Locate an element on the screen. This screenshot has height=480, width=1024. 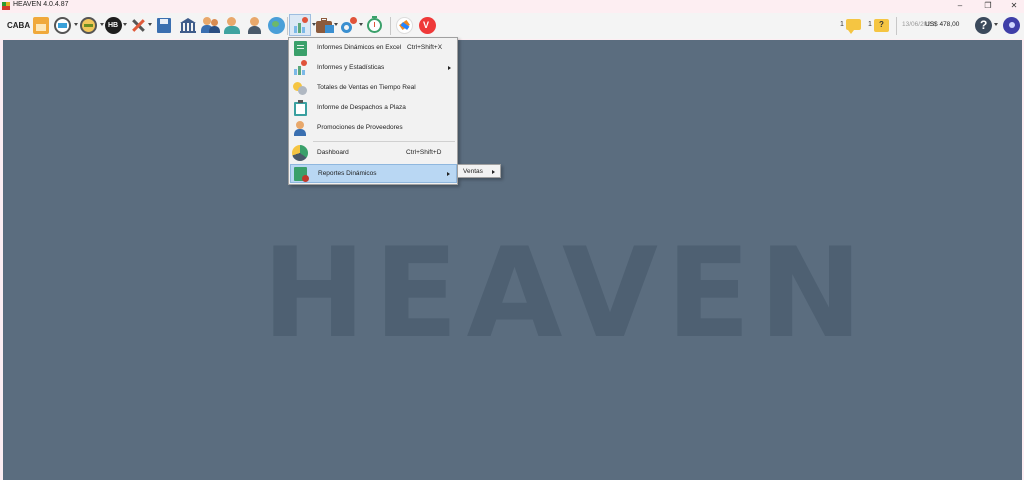
hb-dropdown-icon is located at coordinates (125, 24).